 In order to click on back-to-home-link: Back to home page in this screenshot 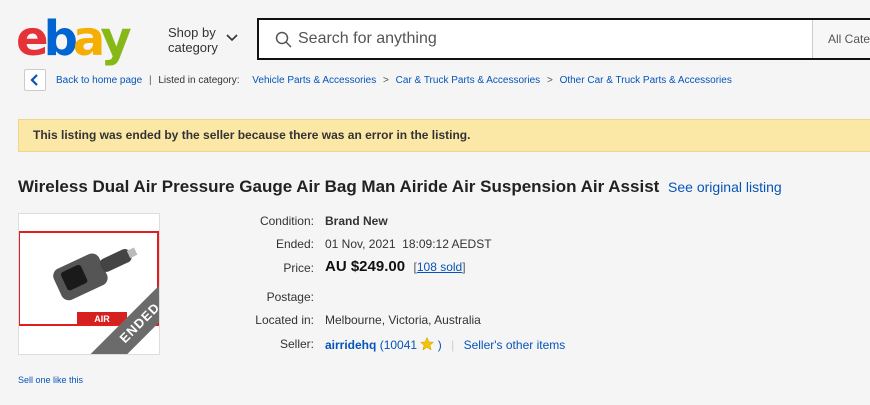, I will do `click(99, 80)`.